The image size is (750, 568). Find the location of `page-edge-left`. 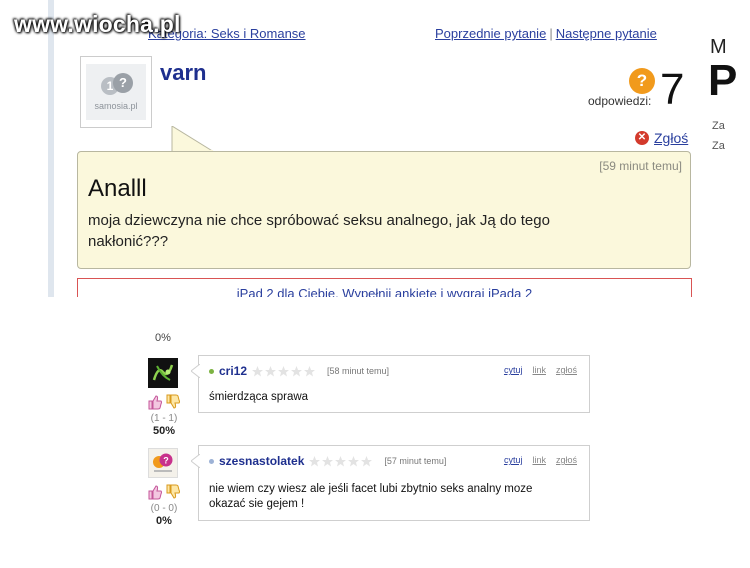

page-edge-left is located at coordinates (51, 148).